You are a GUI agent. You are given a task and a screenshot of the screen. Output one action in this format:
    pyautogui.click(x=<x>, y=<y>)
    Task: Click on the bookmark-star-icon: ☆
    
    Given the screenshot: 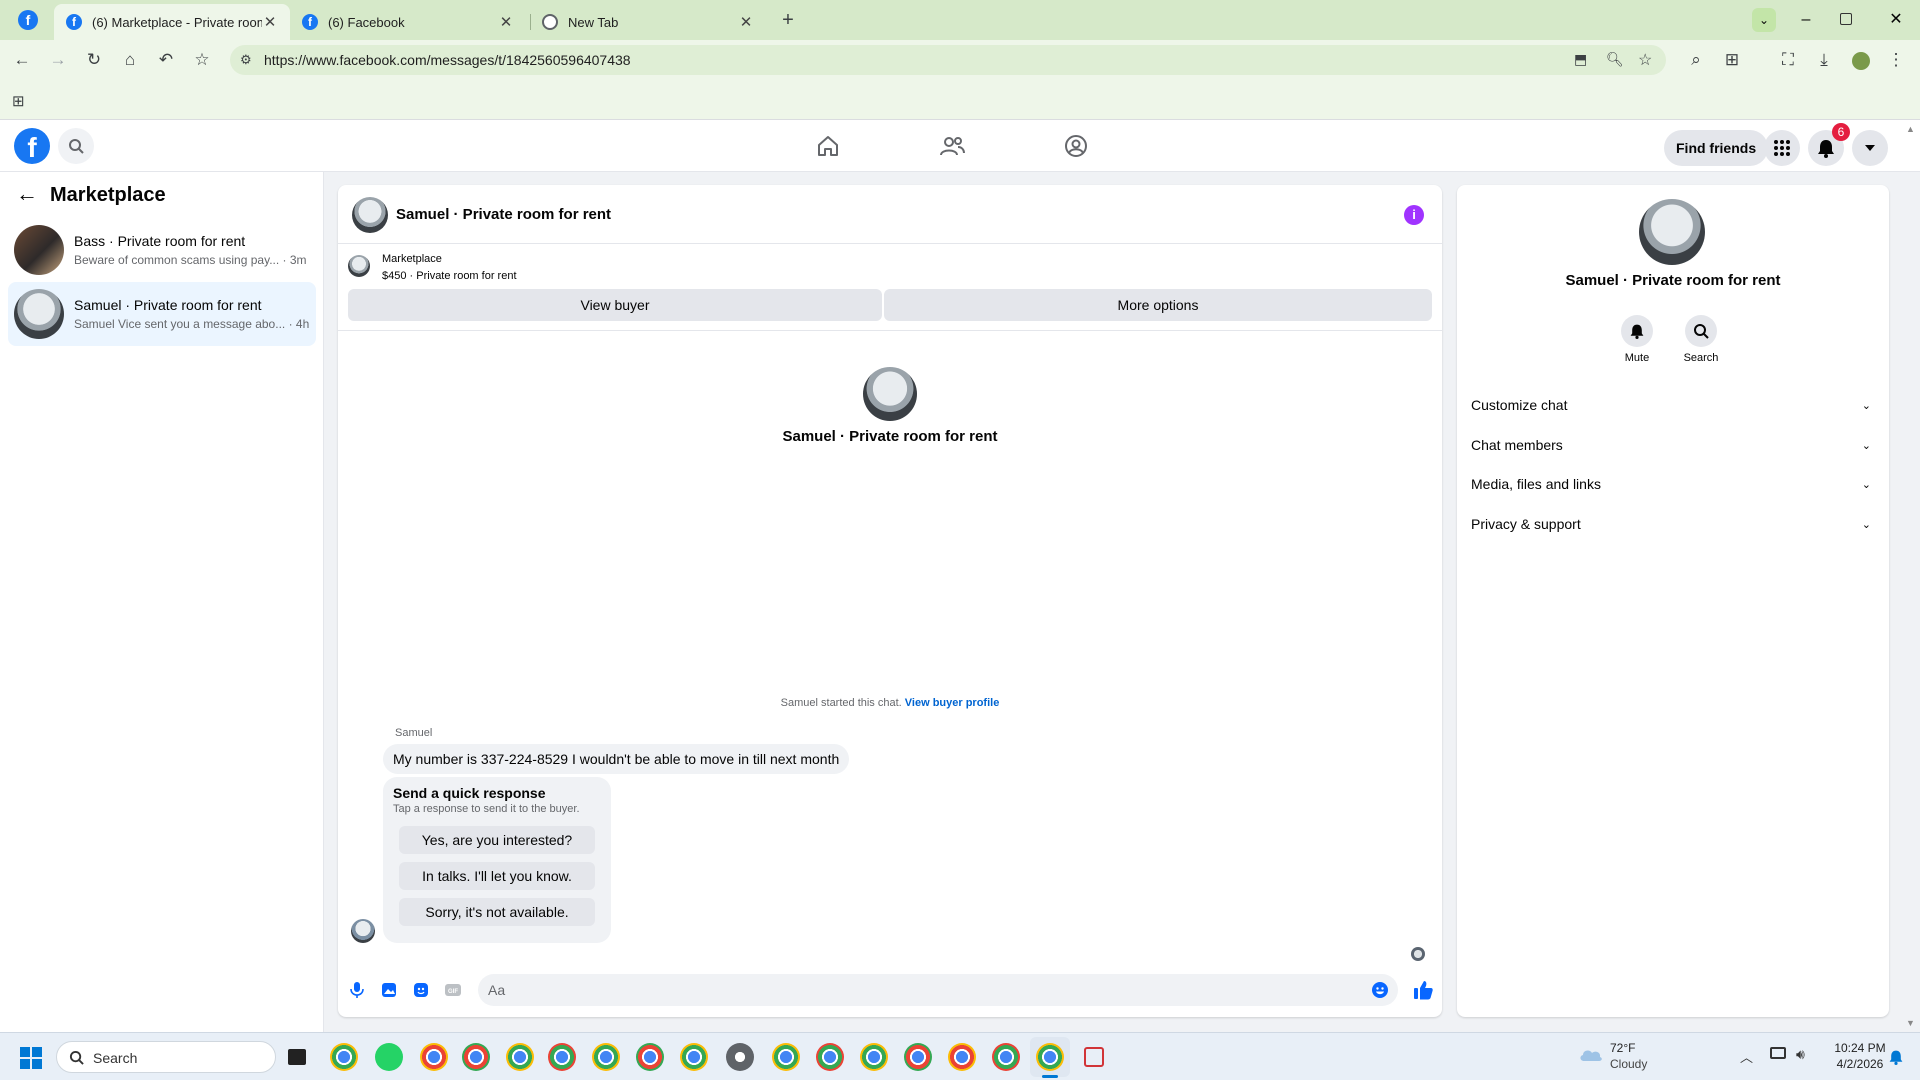 What is the action you would take?
    pyautogui.click(x=1645, y=60)
    